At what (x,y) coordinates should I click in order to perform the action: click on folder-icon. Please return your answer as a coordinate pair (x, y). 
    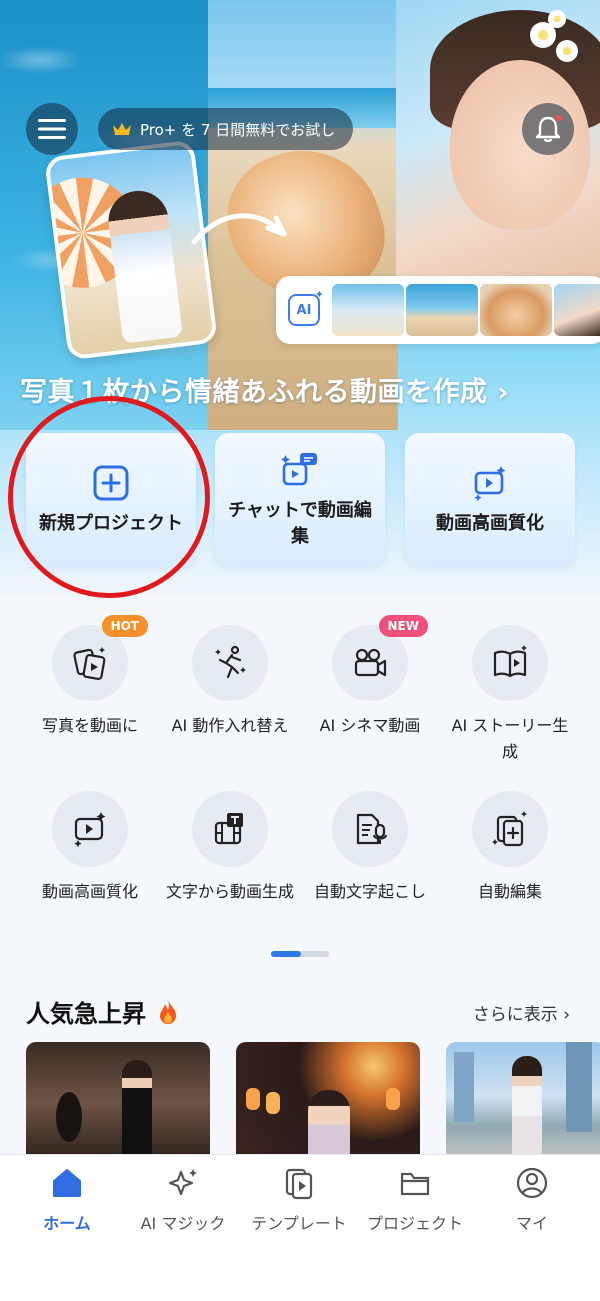
    Looking at the image, I should click on (415, 1184).